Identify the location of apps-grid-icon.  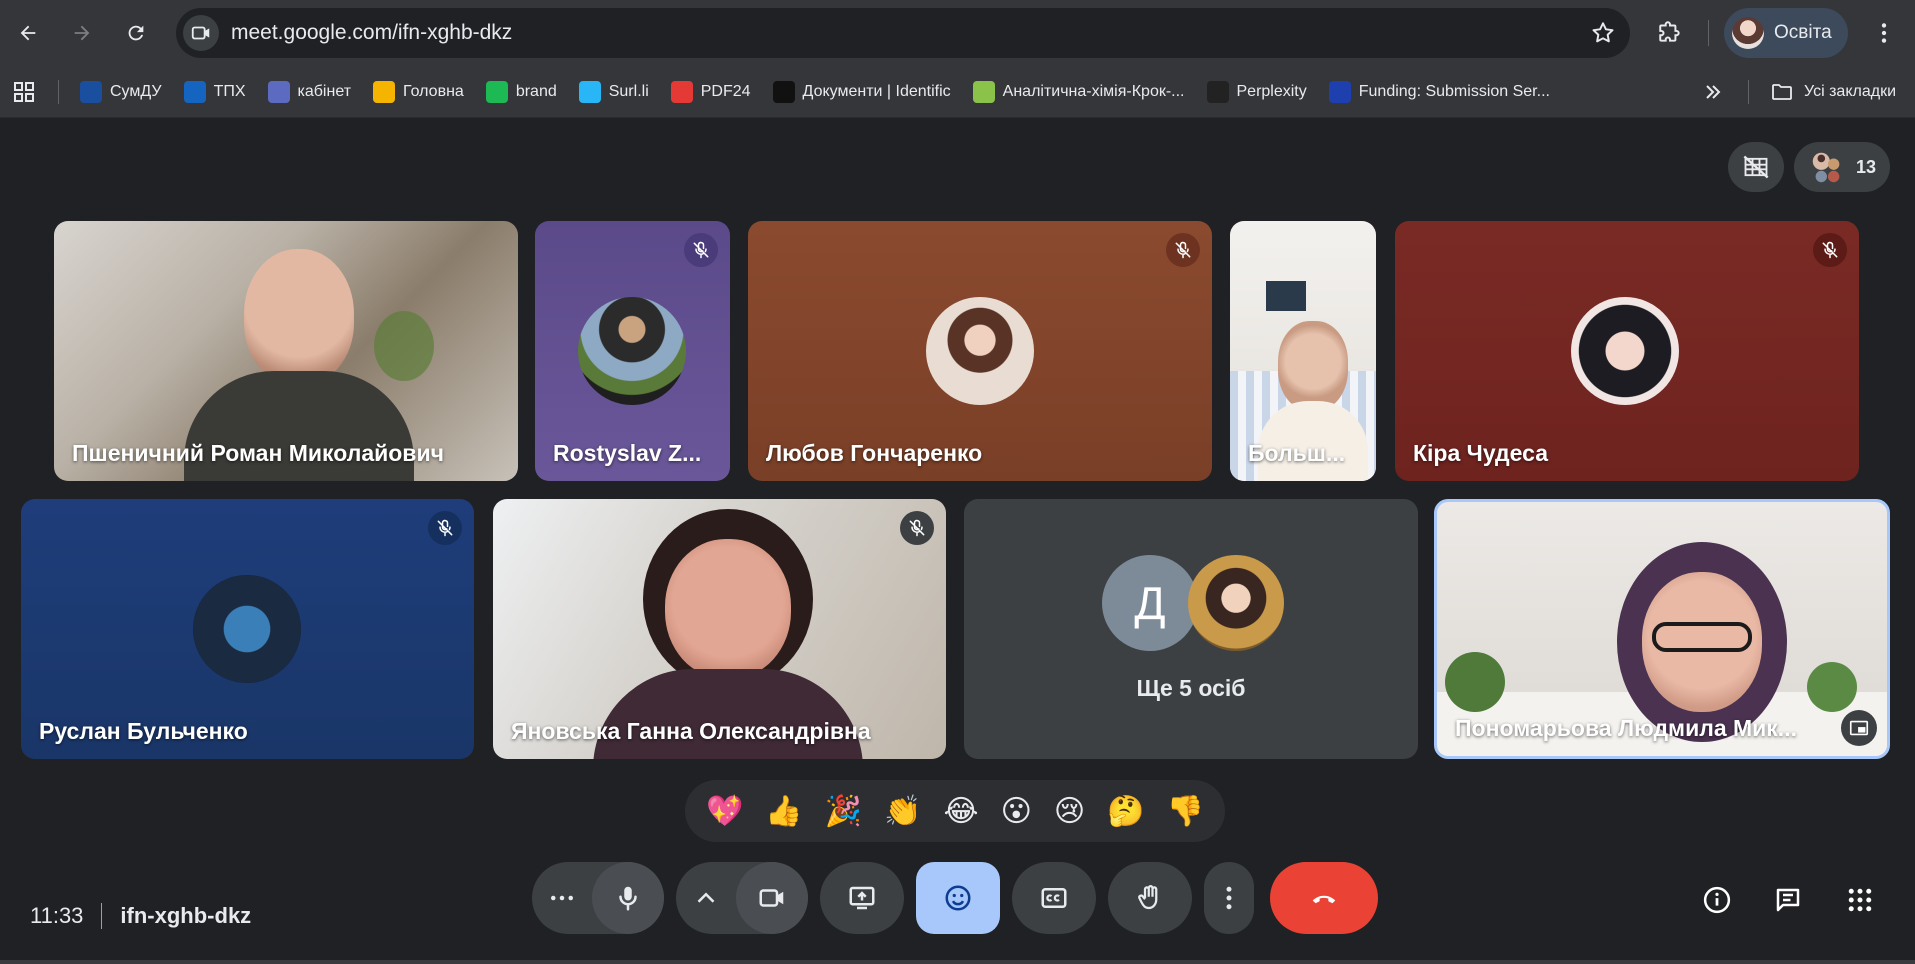
(24, 92).